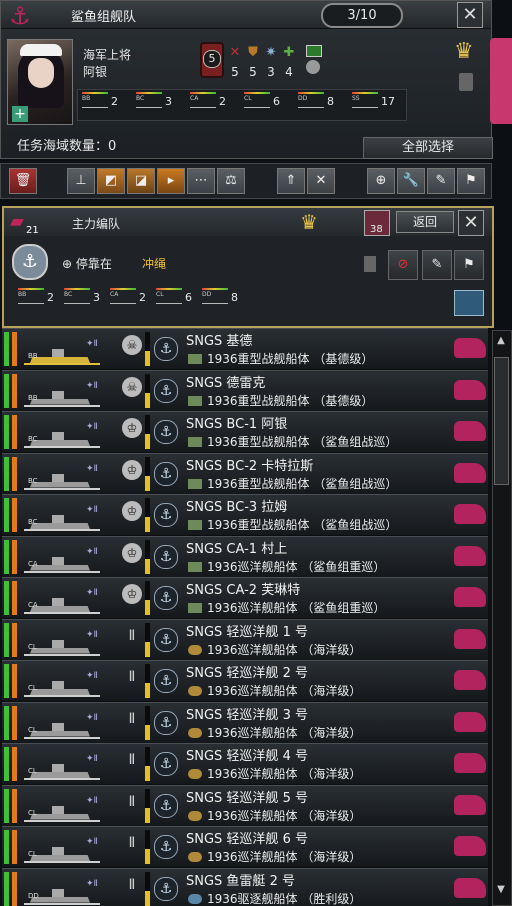 The height and width of the screenshot is (906, 512). Describe the element at coordinates (95, 72) in the screenshot. I see `commander-name: 阿银` at that location.